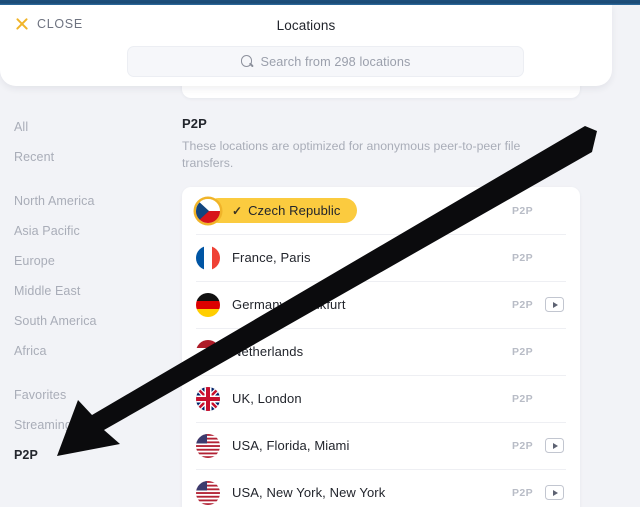  What do you see at coordinates (208, 257) in the screenshot?
I see `flag-france-icon` at bounding box center [208, 257].